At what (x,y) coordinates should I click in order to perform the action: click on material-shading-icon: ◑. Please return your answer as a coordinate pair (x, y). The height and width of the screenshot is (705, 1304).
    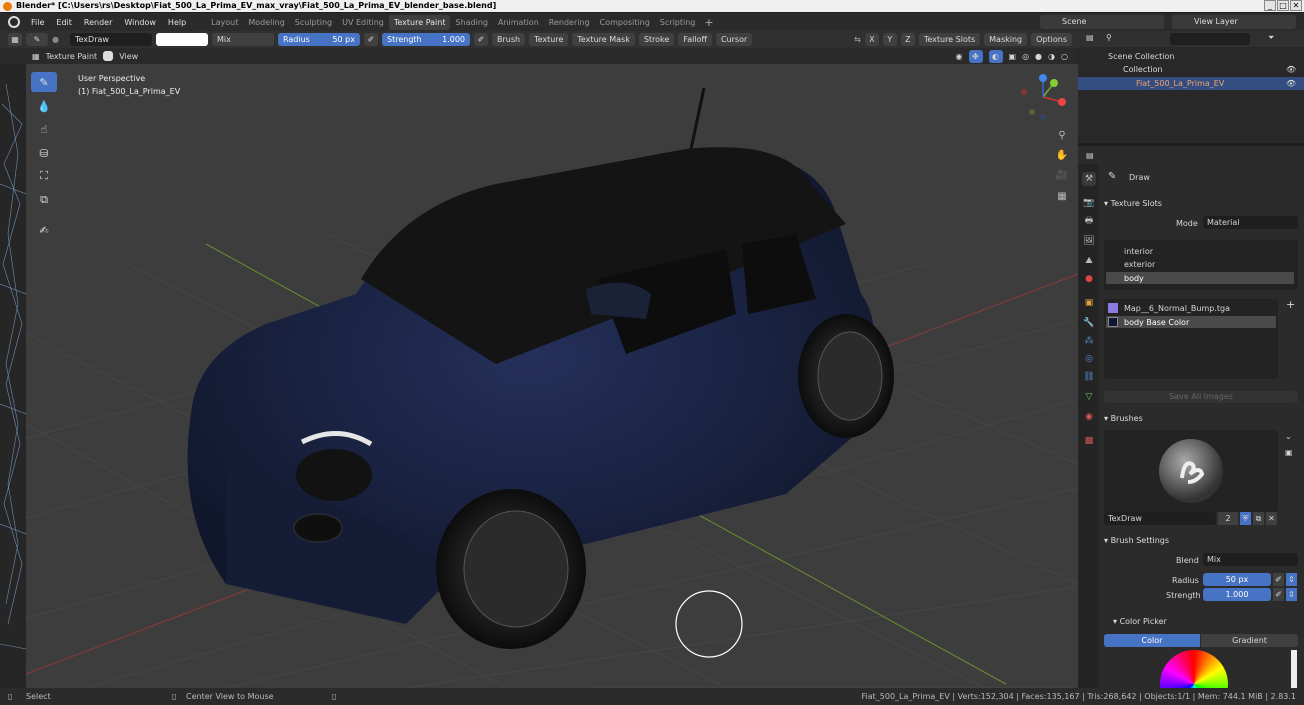
    Looking at the image, I should click on (1051, 56).